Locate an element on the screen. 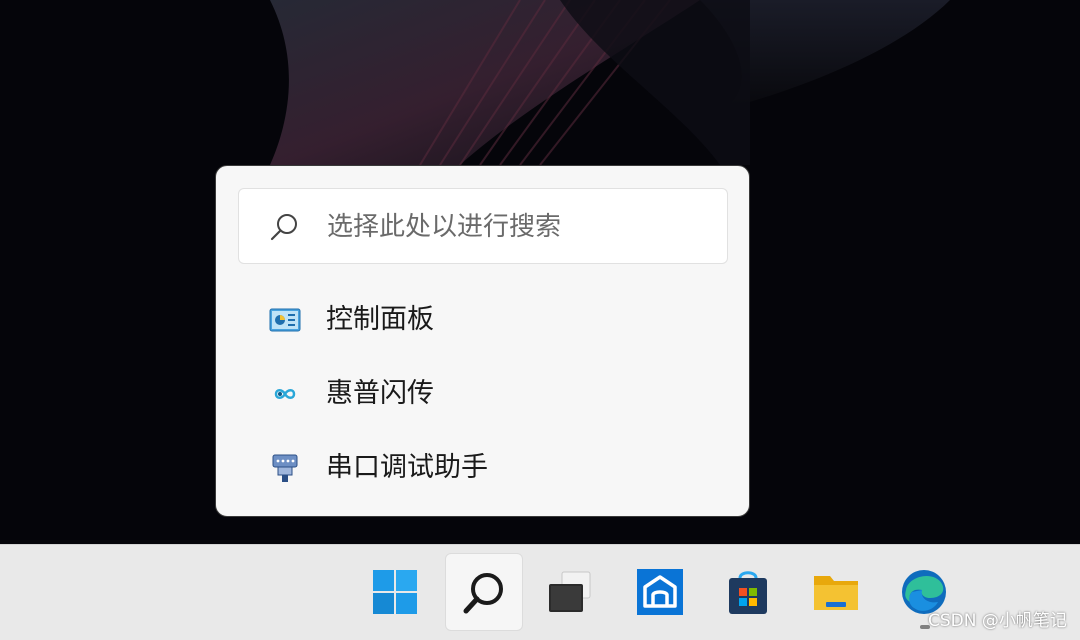 This screenshot has width=1080, height=640. start-button is located at coordinates (395, 592).